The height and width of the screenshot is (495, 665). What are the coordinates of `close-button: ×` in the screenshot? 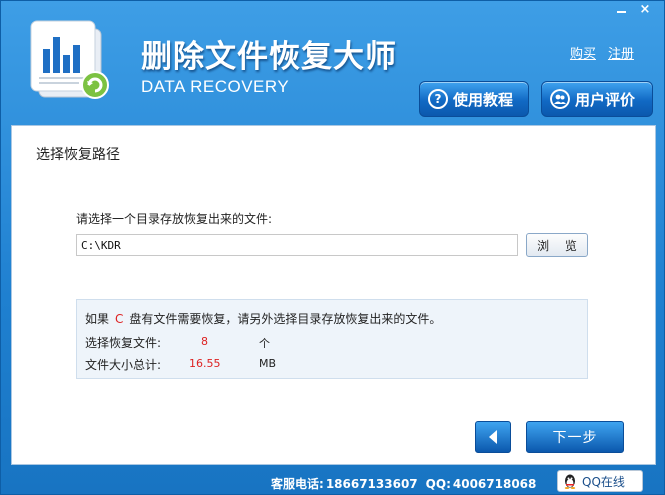 It's located at (645, 9).